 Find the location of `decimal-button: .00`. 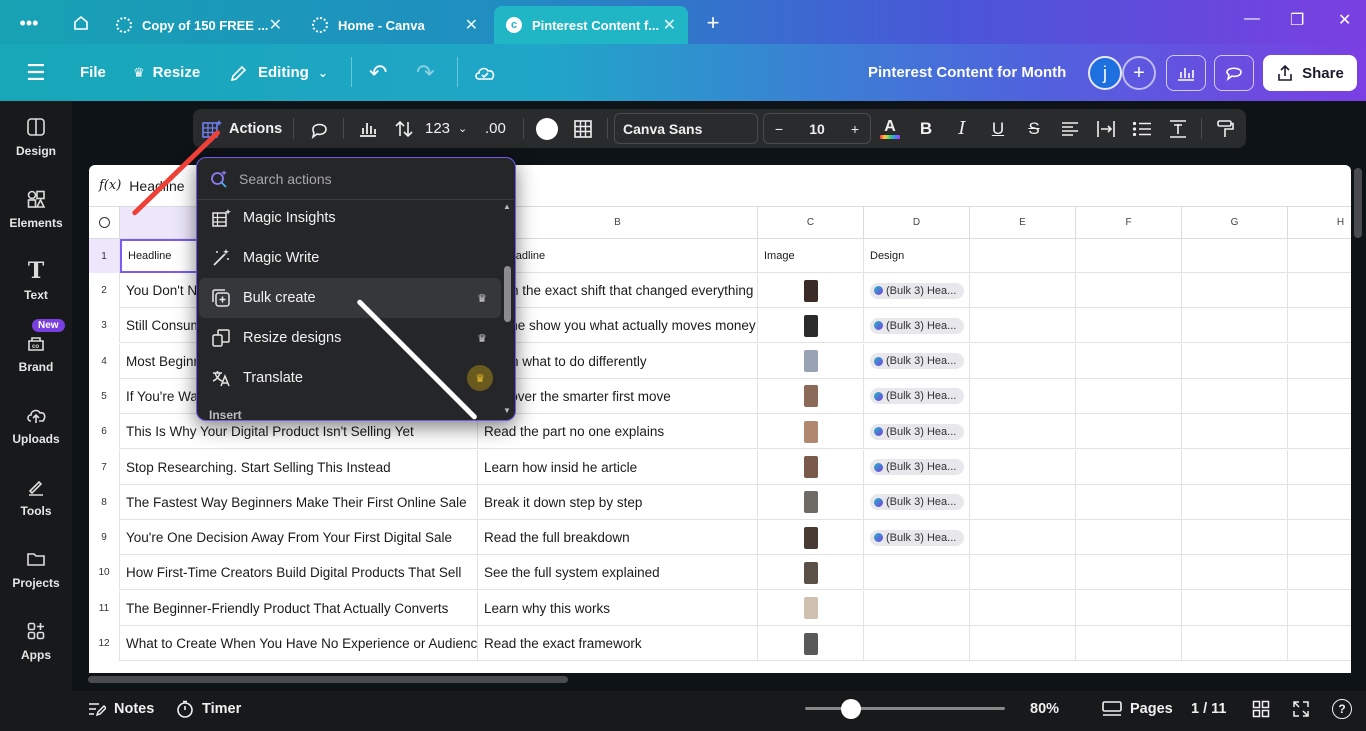

decimal-button: .00 is located at coordinates (495, 128).